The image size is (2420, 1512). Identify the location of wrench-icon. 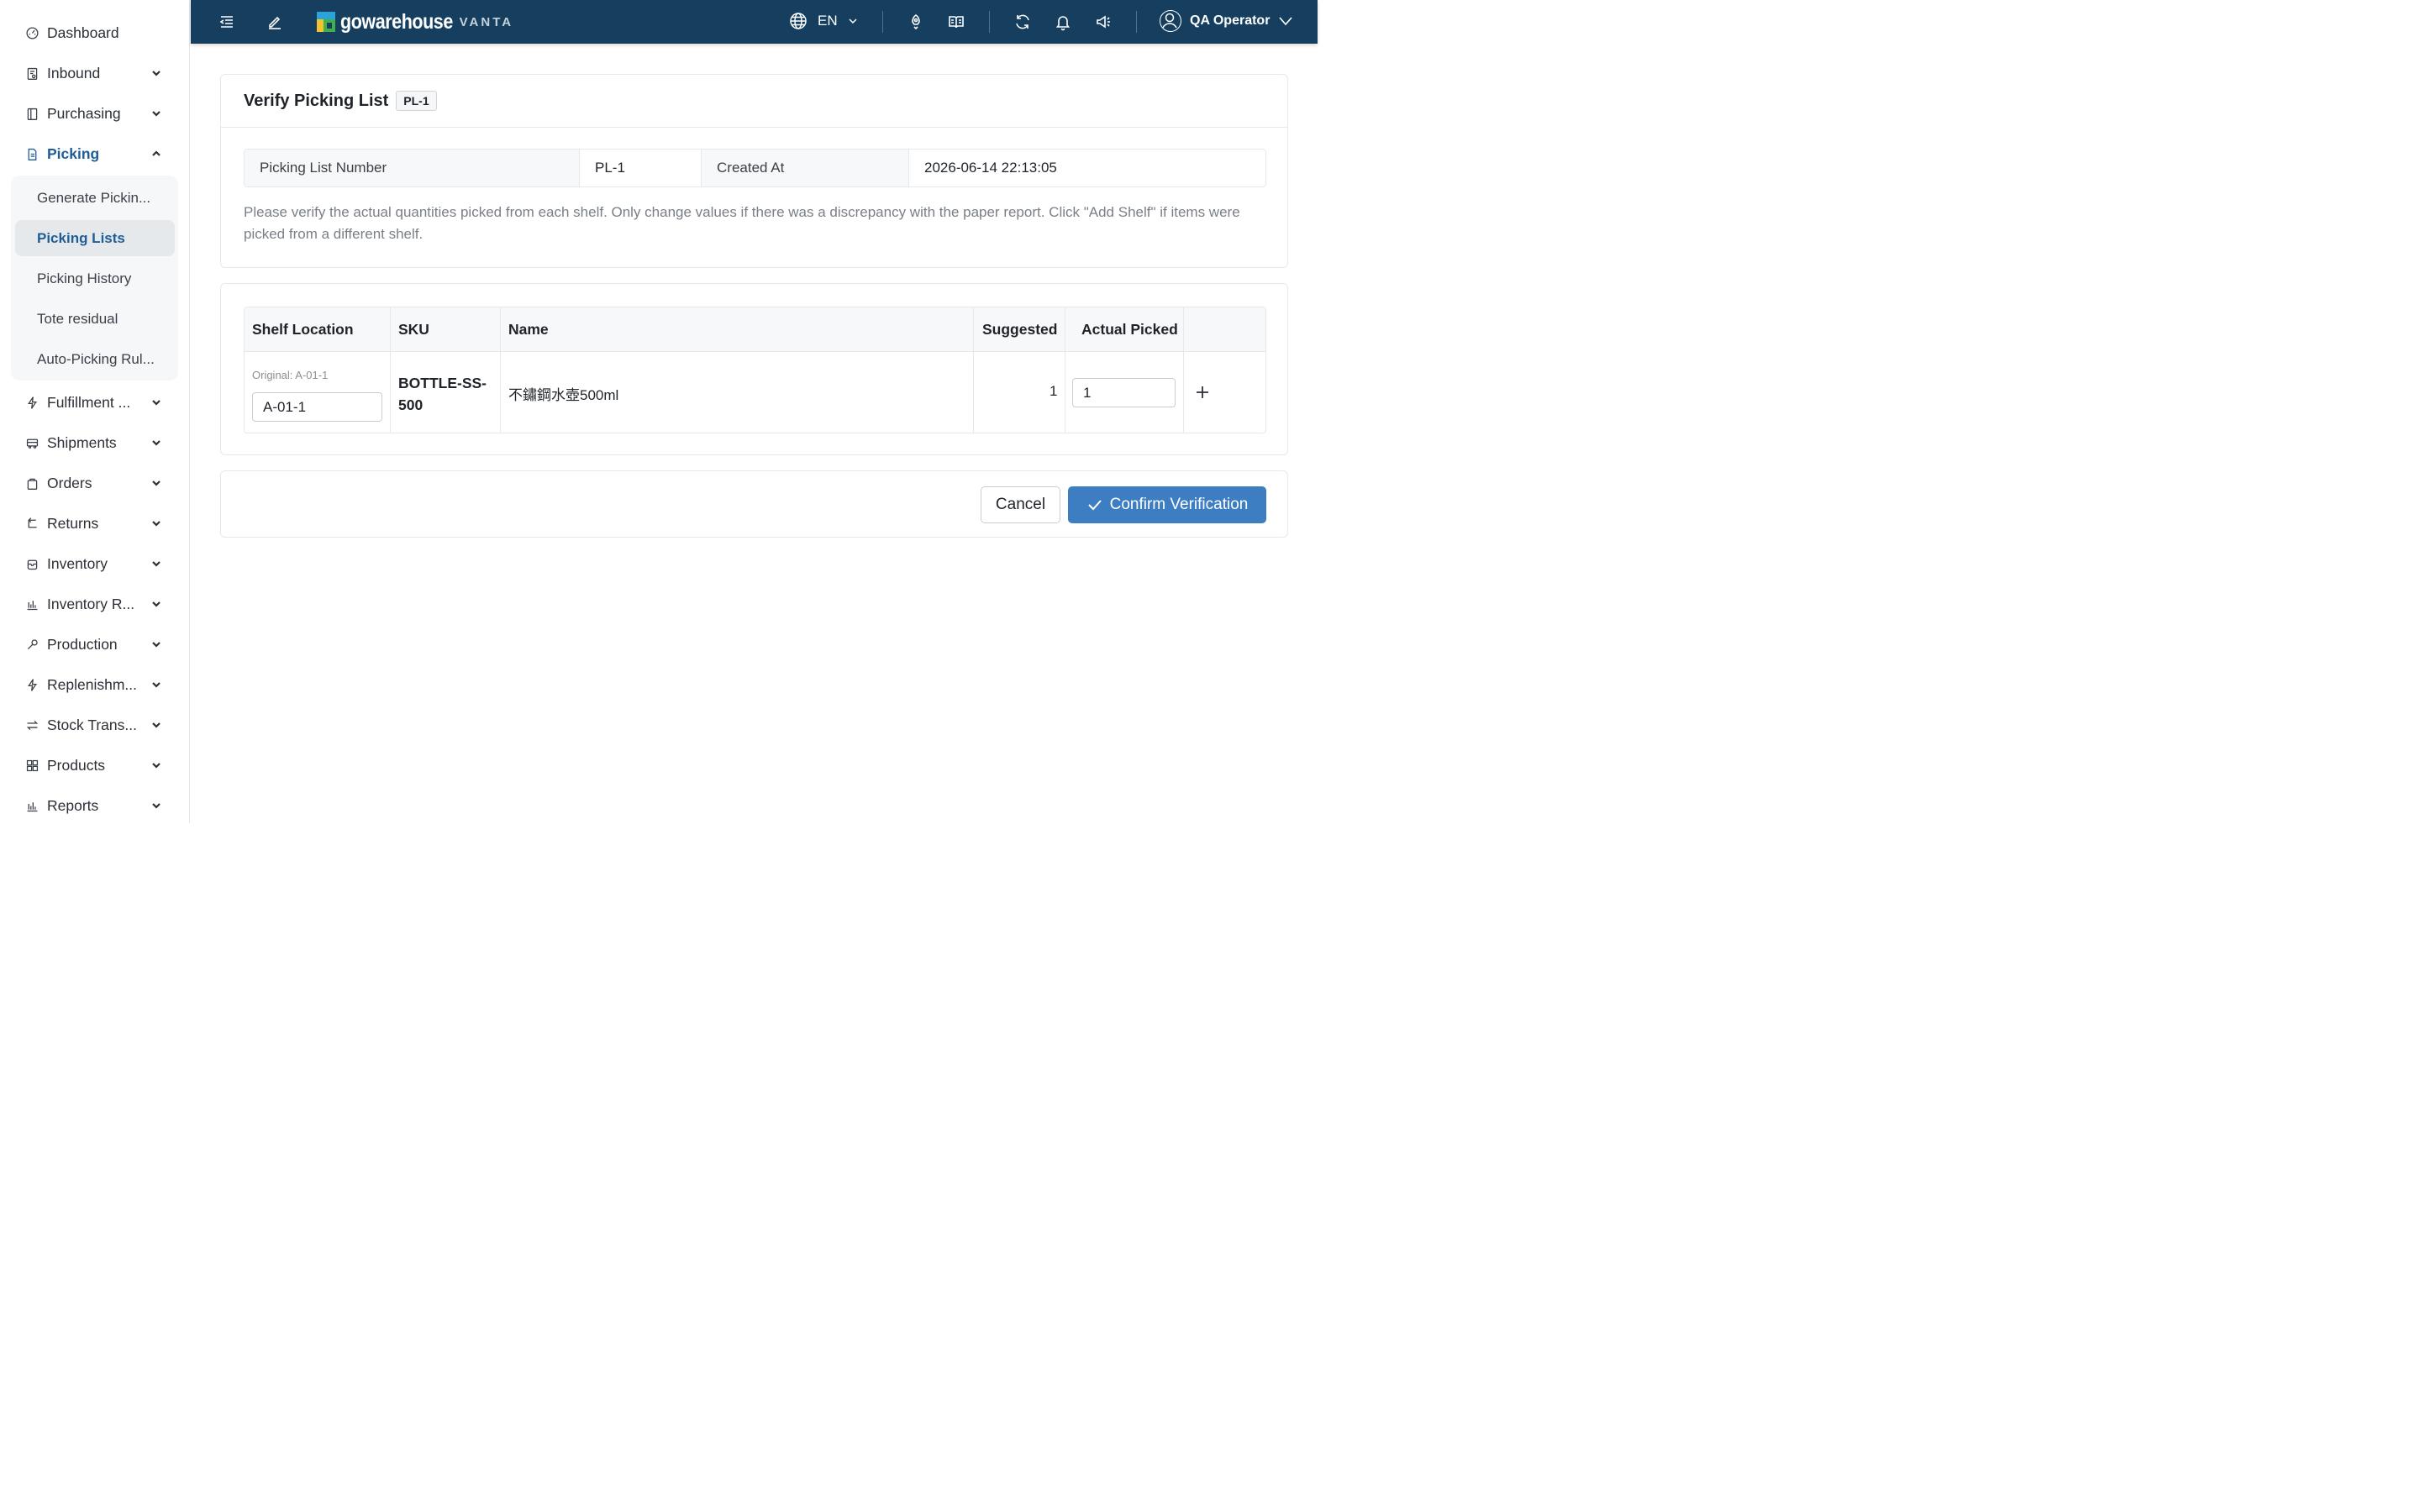
(32, 644).